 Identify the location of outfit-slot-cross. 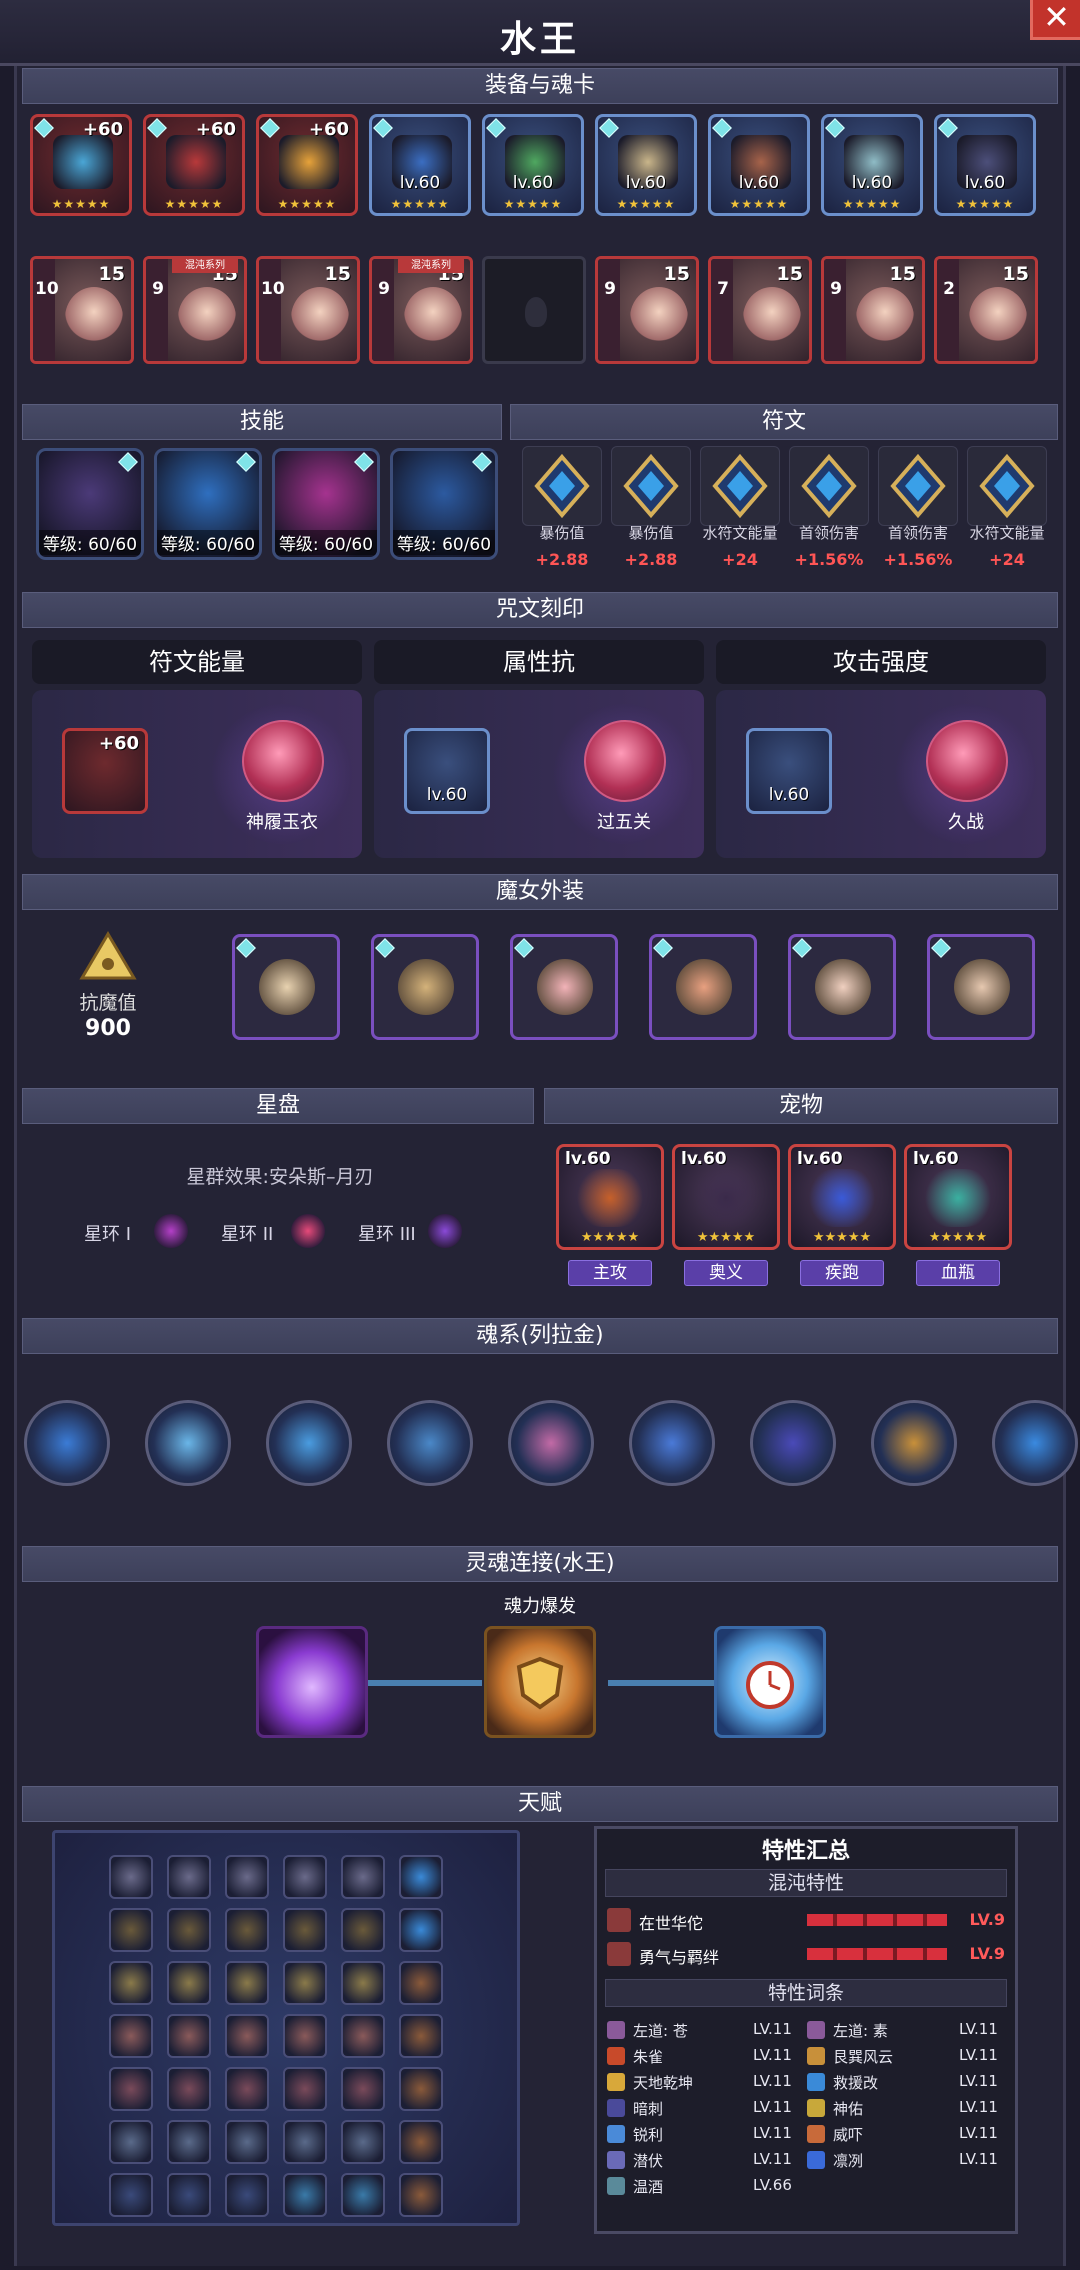
(842, 987).